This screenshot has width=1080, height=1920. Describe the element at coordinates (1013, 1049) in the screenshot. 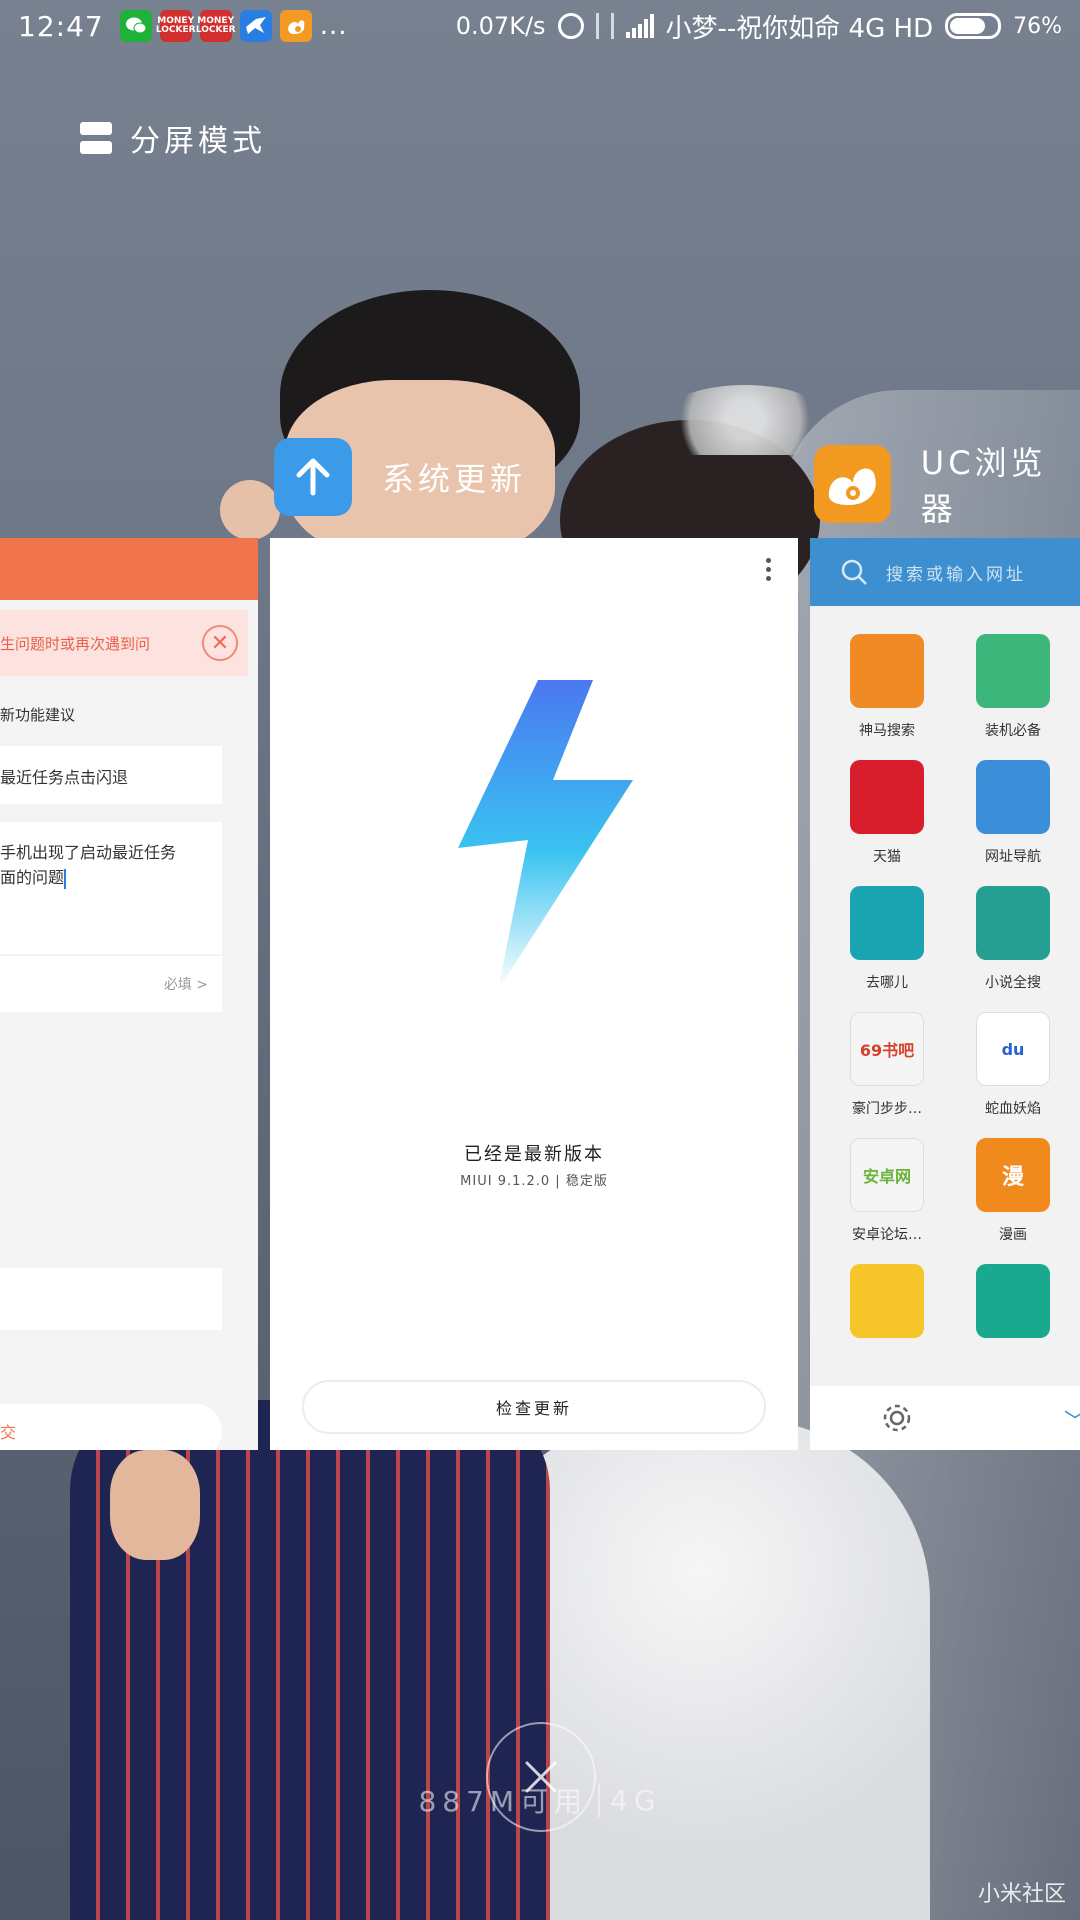

I see `baidu-icon: du` at that location.